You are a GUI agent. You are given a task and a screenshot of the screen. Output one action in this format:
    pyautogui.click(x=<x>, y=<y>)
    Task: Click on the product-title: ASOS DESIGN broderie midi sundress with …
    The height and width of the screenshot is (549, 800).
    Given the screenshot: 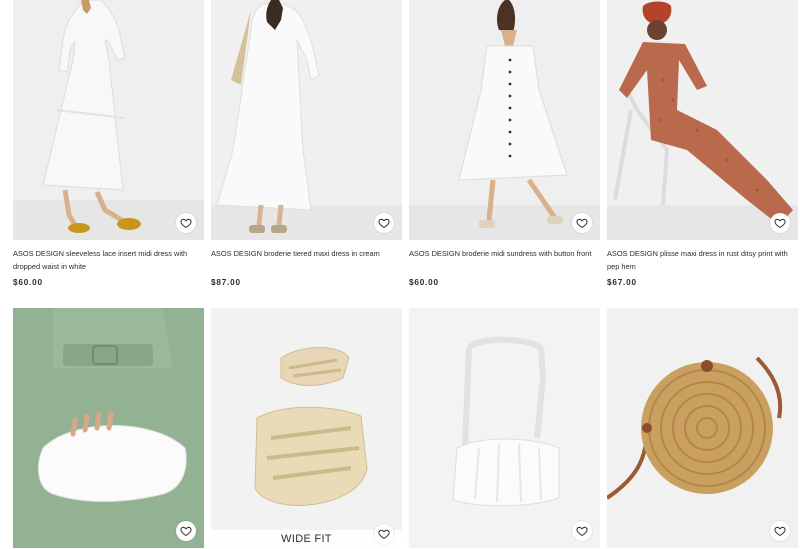 What is the action you would take?
    pyautogui.click(x=504, y=260)
    